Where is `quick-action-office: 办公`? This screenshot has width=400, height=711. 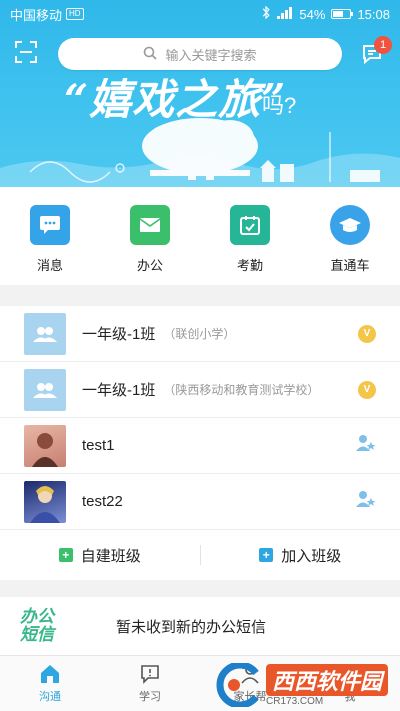 quick-action-office: 办公 is located at coordinates (150, 245).